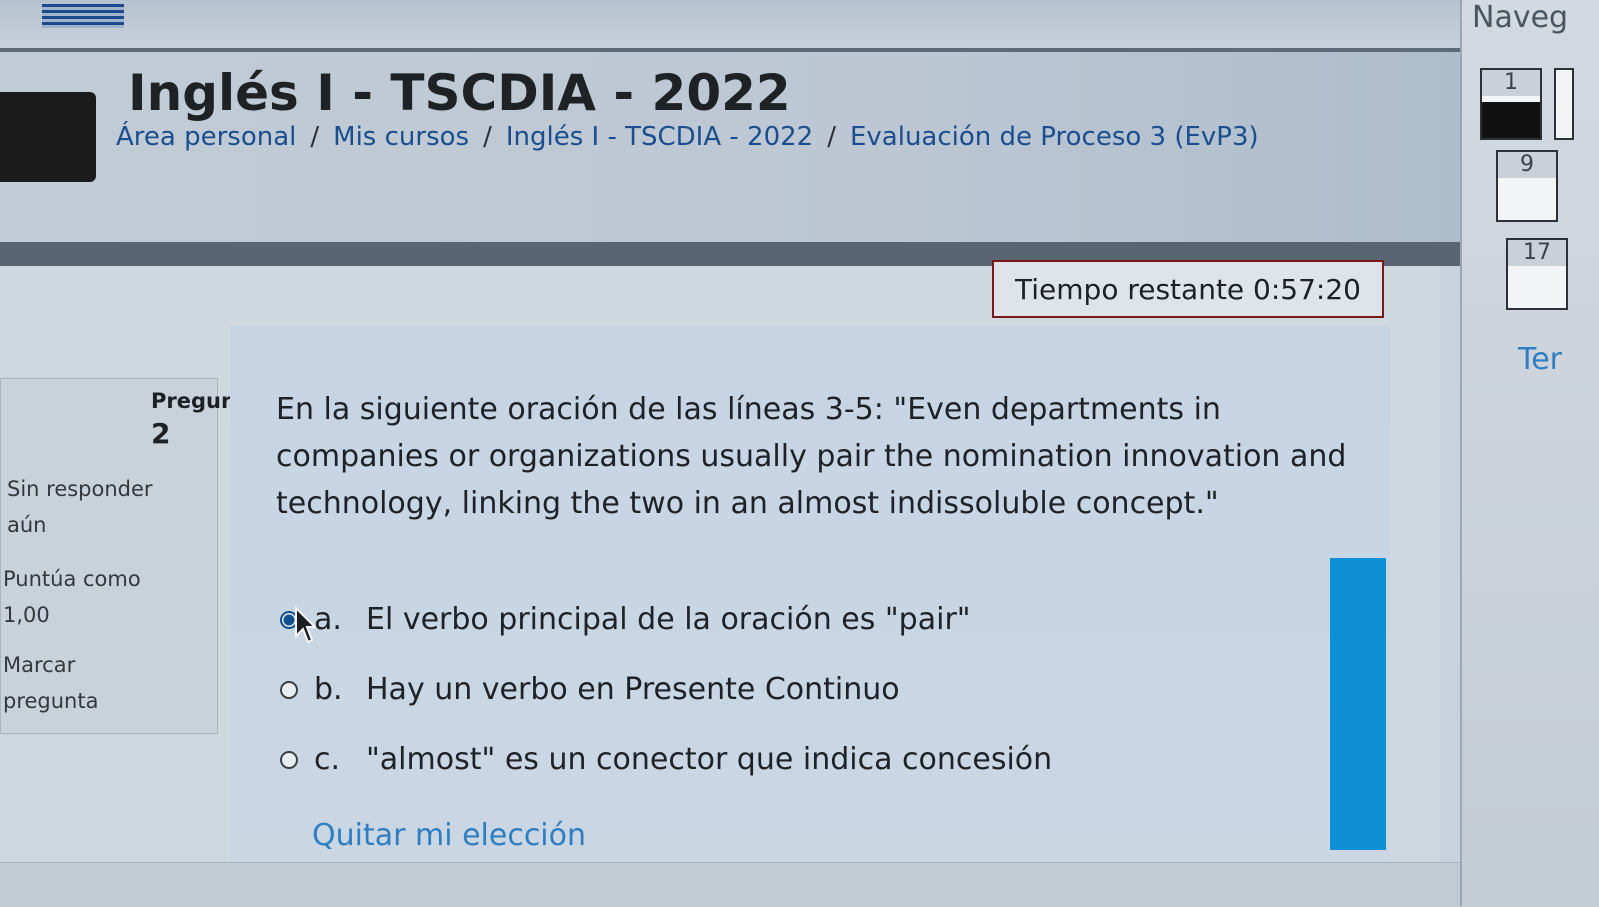  What do you see at coordinates (328, 689) in the screenshot?
I see `answer-letter: b.` at bounding box center [328, 689].